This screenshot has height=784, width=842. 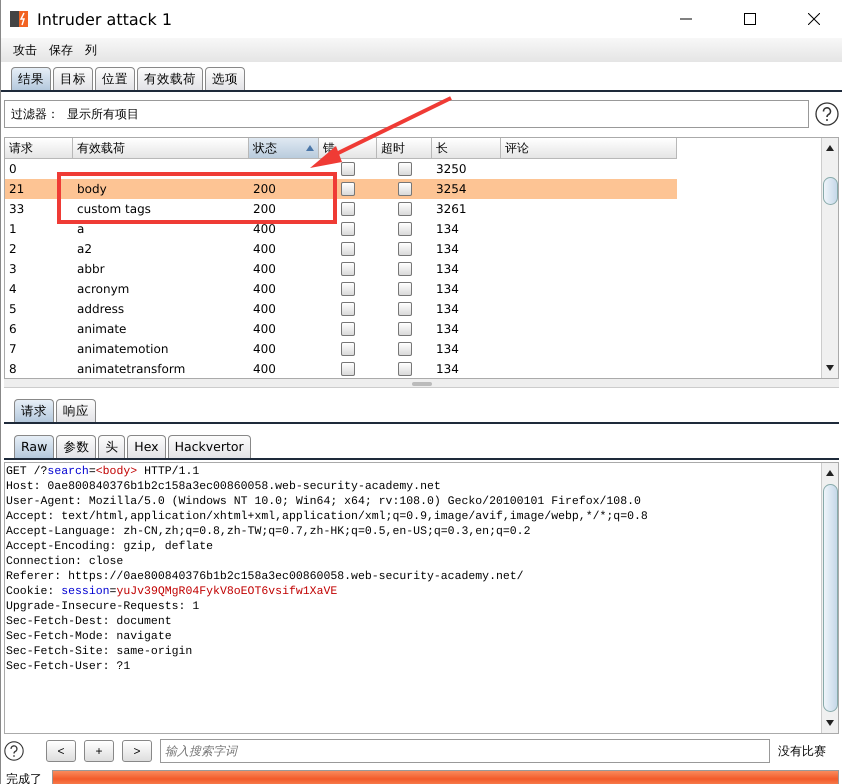 What do you see at coordinates (17, 189) in the screenshot?
I see `table-cell-text: 21` at bounding box center [17, 189].